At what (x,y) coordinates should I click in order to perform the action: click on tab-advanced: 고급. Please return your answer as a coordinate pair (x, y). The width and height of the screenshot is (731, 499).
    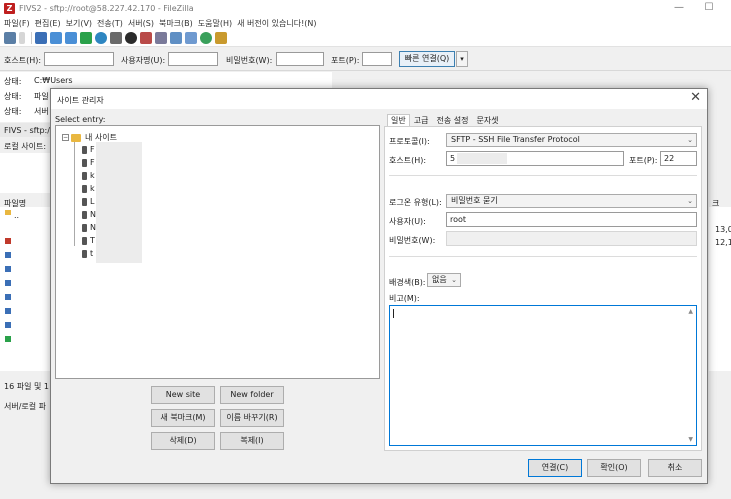
    Looking at the image, I should click on (421, 120).